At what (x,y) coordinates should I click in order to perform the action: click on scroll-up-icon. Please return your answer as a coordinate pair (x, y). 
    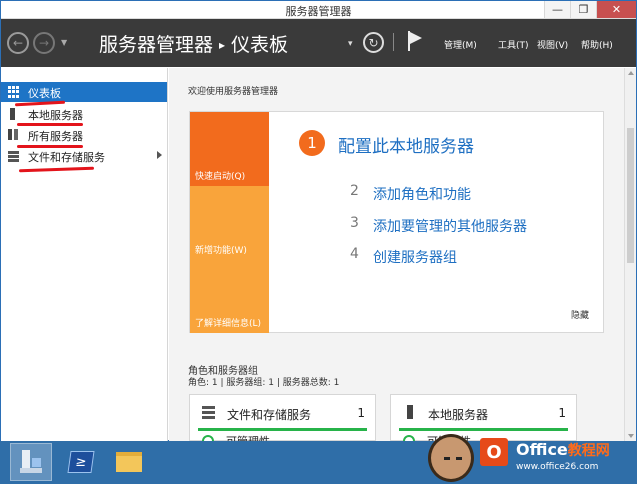
    Looking at the image, I should click on (631, 73).